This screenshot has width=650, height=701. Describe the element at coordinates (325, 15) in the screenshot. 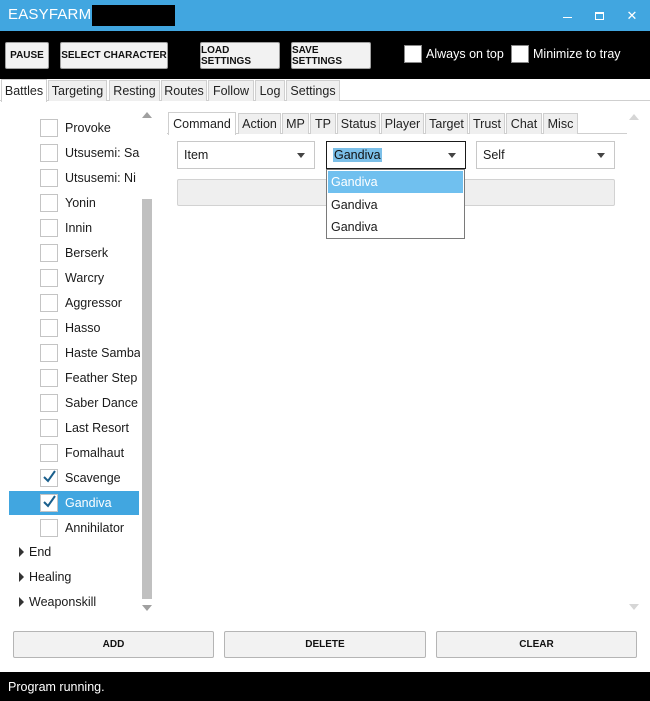

I see `title-bar: EASYFARM - ✕` at that location.